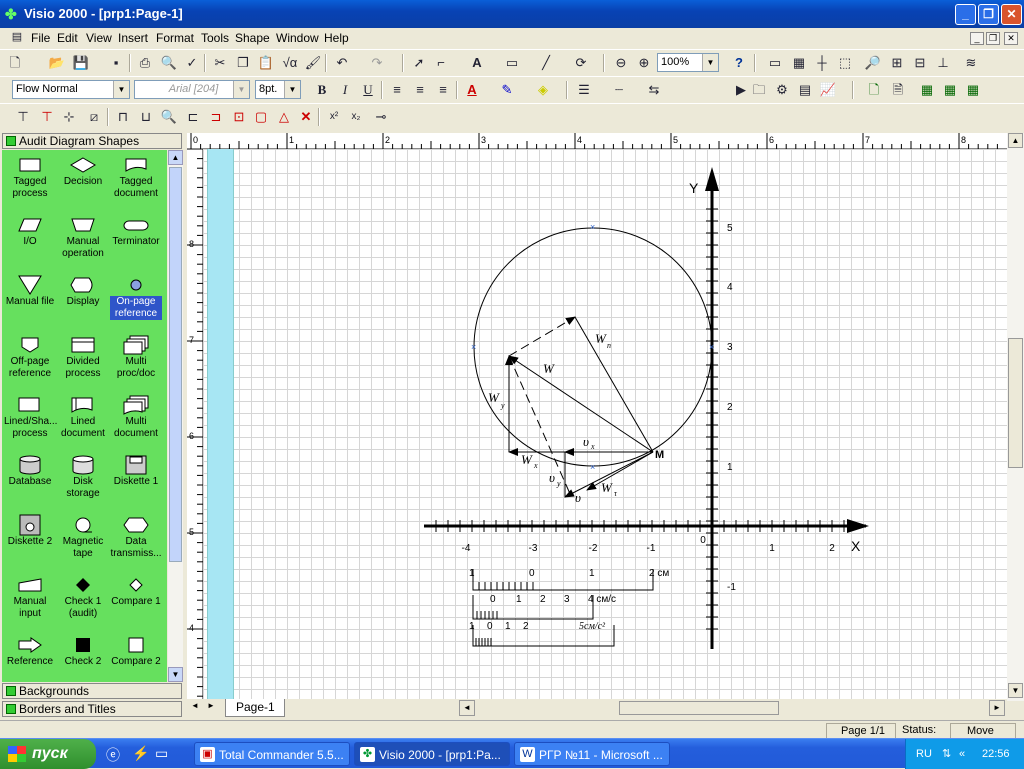 This screenshot has height=769, width=1024. Describe the element at coordinates (543, 90) in the screenshot. I see `fill-color-icon: ◈` at that location.